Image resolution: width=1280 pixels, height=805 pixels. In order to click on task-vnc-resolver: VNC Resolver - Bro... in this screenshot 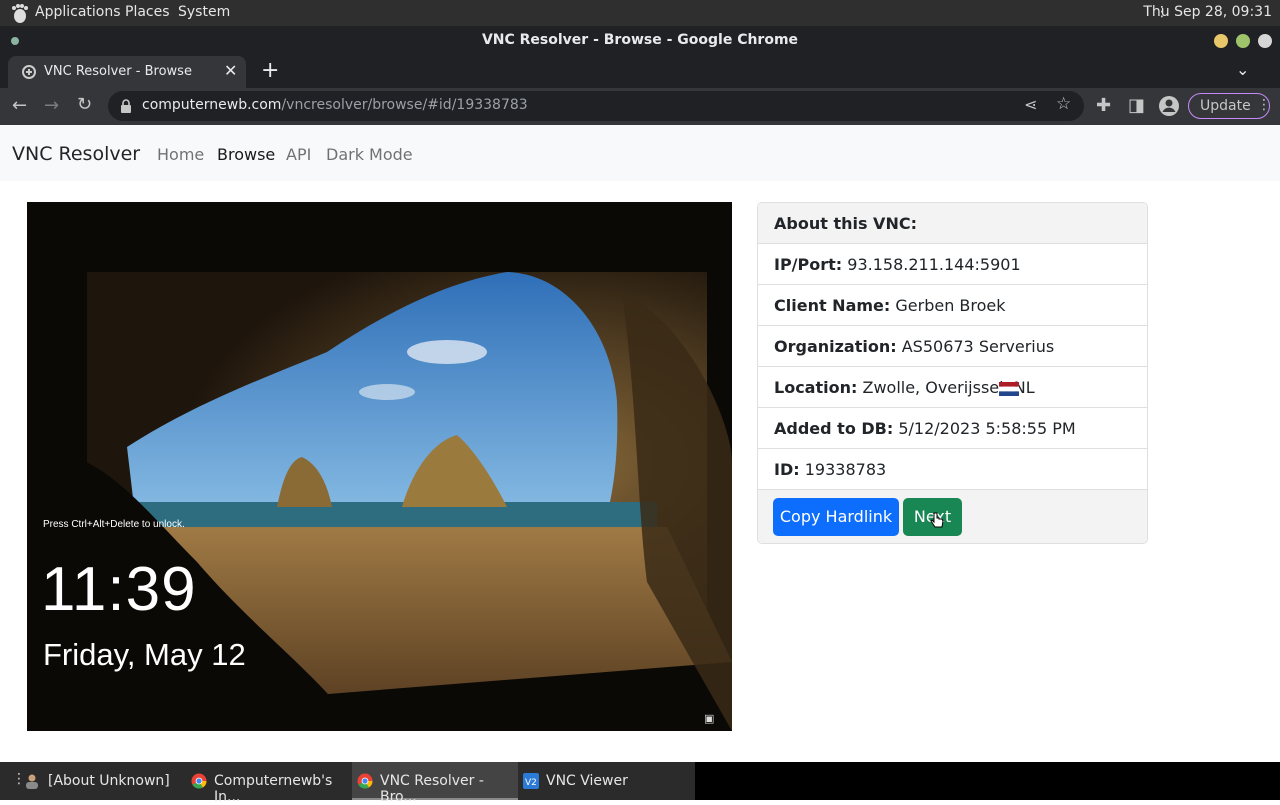, I will do `click(435, 783)`.